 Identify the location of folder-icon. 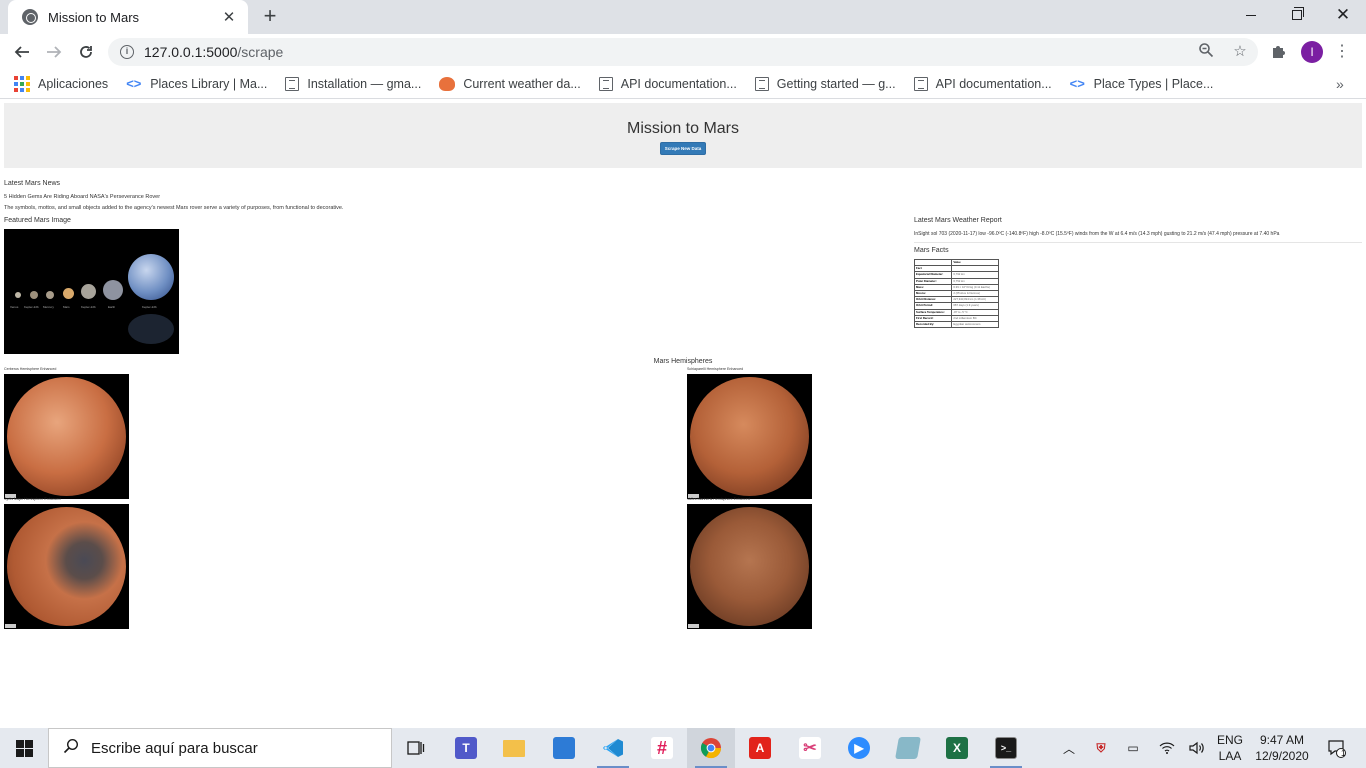
(514, 748).